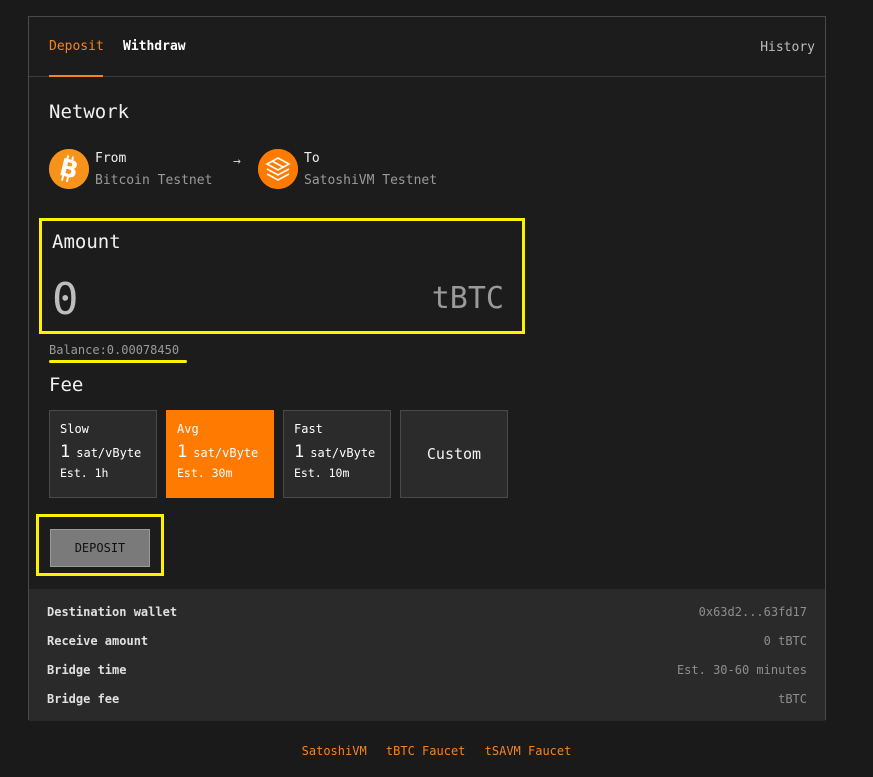 The height and width of the screenshot is (777, 873). What do you see at coordinates (154, 46) in the screenshot?
I see `tab-withdraw: Withdraw` at bounding box center [154, 46].